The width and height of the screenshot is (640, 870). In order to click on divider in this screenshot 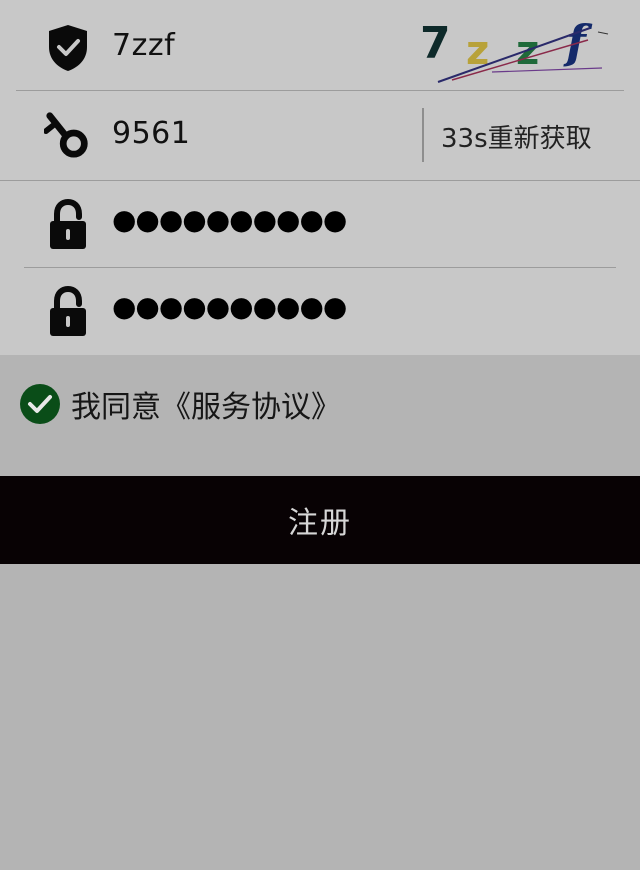, I will do `click(320, 90)`.